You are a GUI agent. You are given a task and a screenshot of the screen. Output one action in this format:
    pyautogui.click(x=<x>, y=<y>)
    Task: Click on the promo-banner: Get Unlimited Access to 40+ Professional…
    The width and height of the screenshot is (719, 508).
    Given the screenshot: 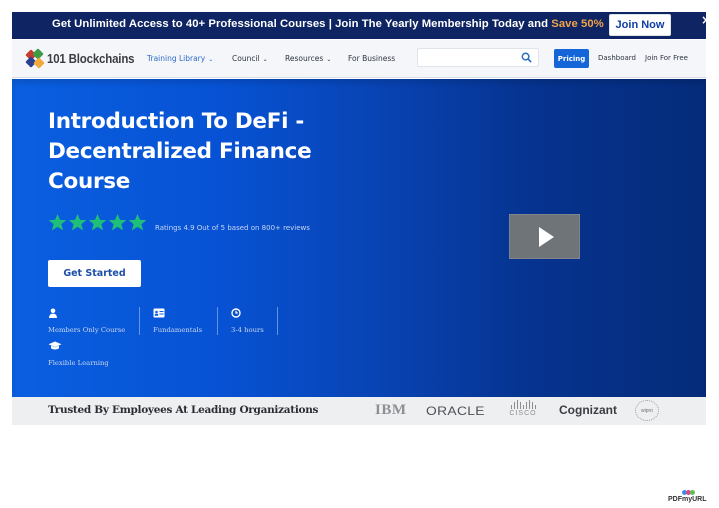 What is the action you would take?
    pyautogui.click(x=361, y=25)
    